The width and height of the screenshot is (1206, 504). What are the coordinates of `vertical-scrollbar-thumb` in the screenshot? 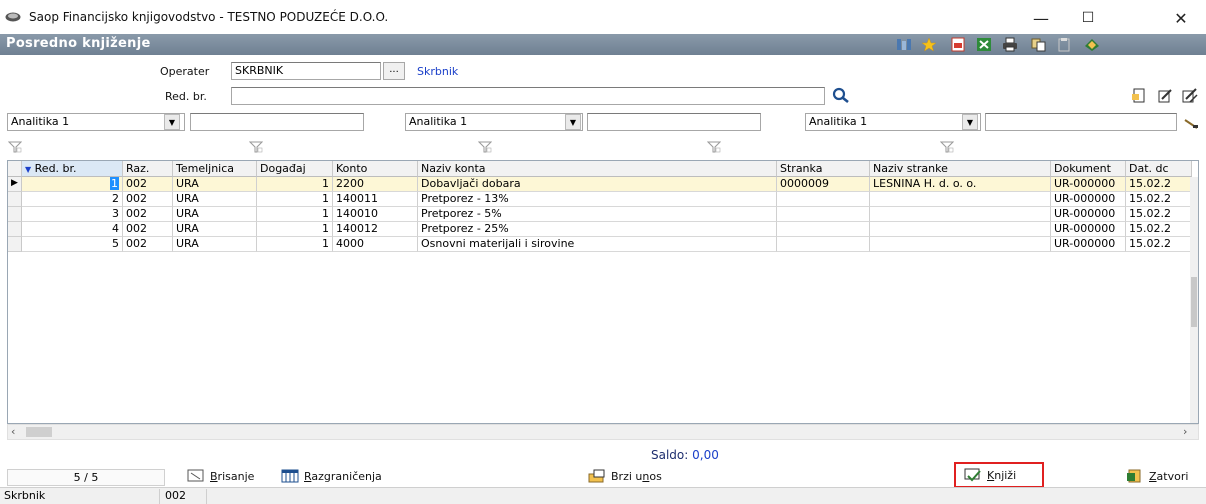 It's located at (1194, 302).